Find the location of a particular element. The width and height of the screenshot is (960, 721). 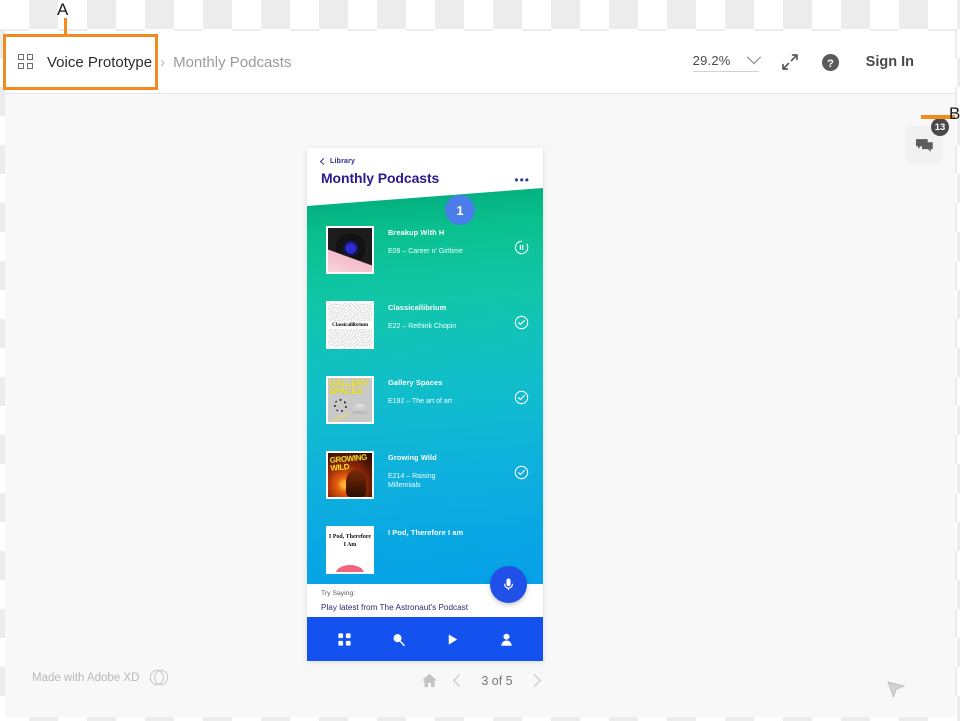

fullscreen-button is located at coordinates (790, 62).